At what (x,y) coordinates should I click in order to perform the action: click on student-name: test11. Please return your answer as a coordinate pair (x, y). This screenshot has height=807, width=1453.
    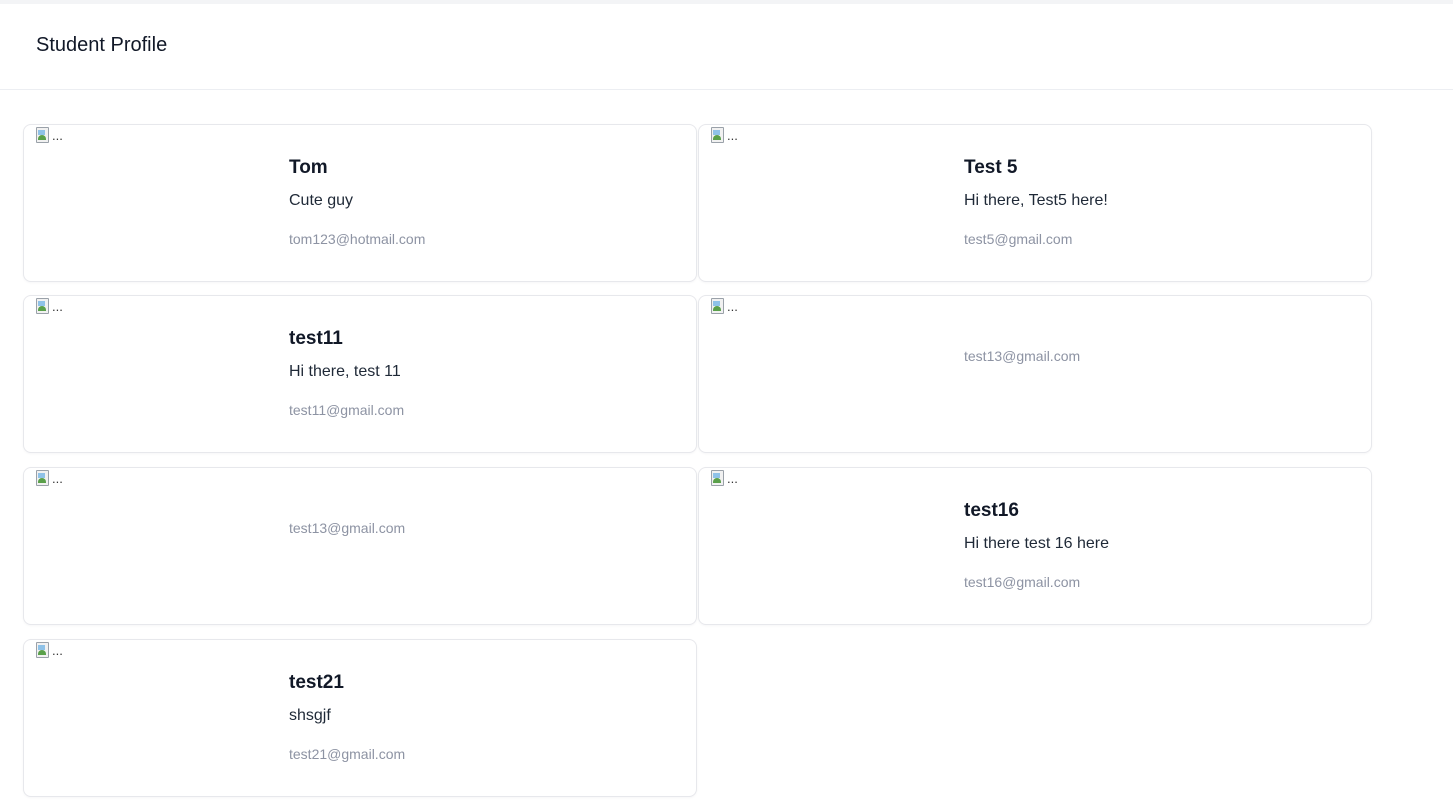
    Looking at the image, I should click on (316, 338).